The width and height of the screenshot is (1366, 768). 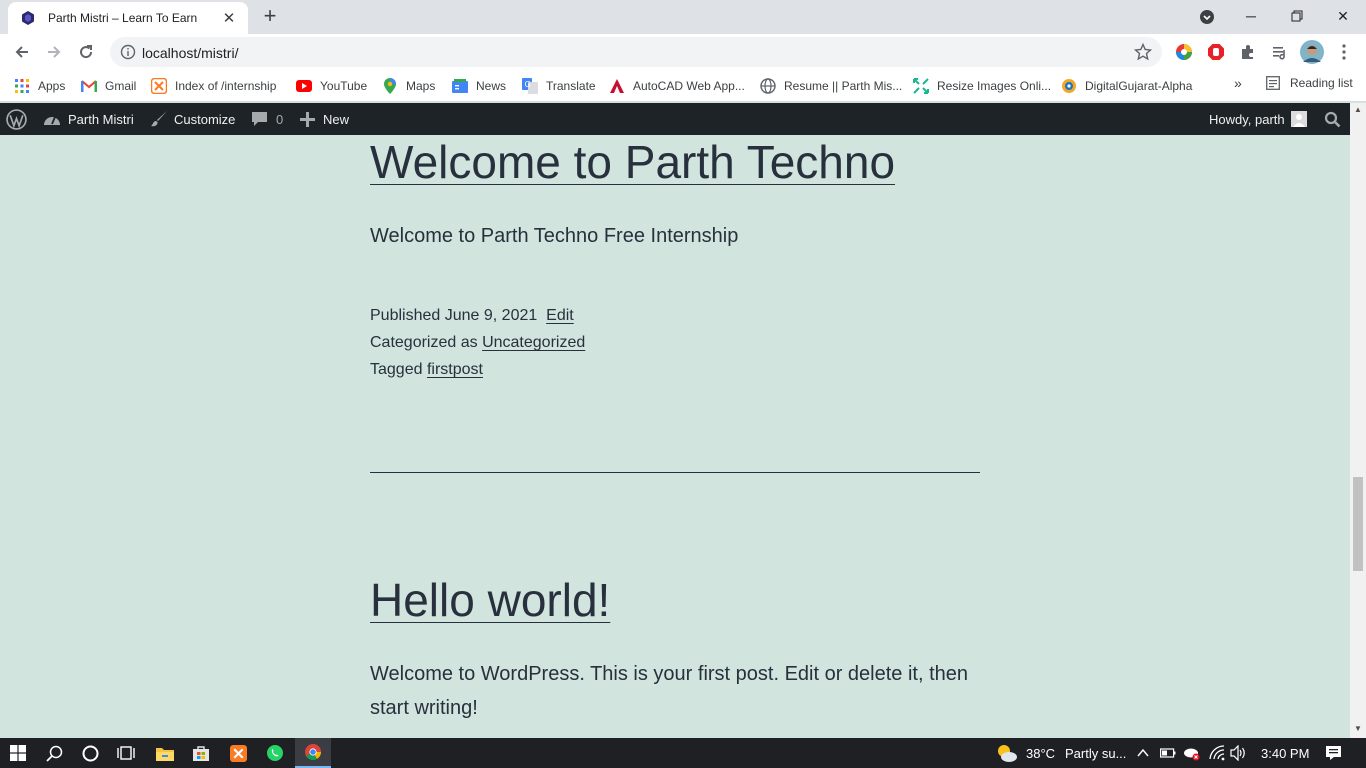 I want to click on admin-search-button, so click(x=1332, y=119).